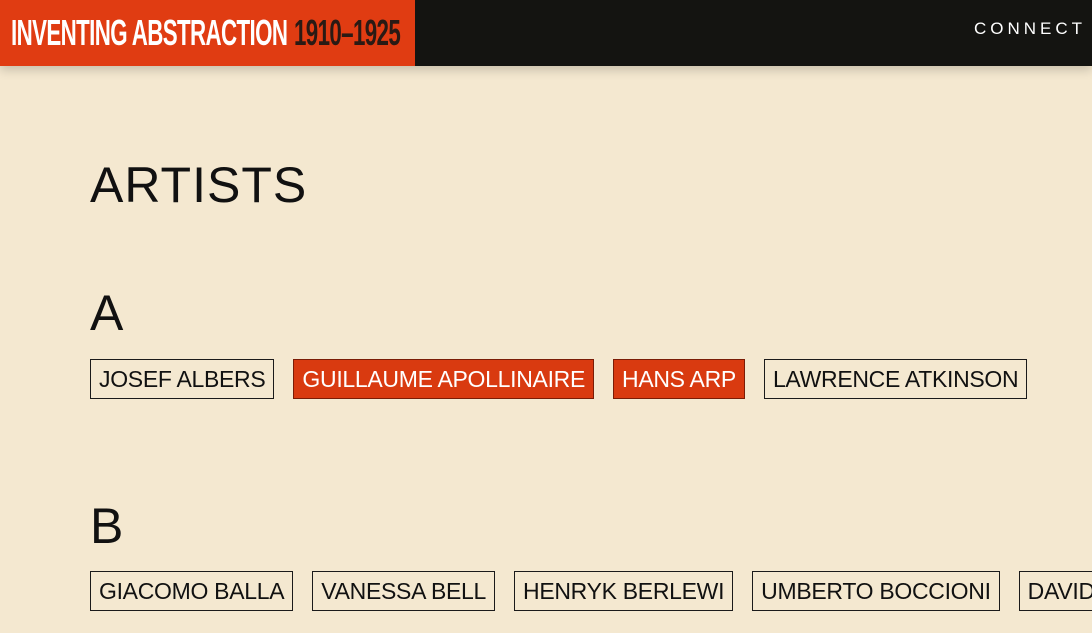  What do you see at coordinates (624, 591) in the screenshot?
I see `artist-chip-henryk-berlewi: HENRYK BERLEWI` at bounding box center [624, 591].